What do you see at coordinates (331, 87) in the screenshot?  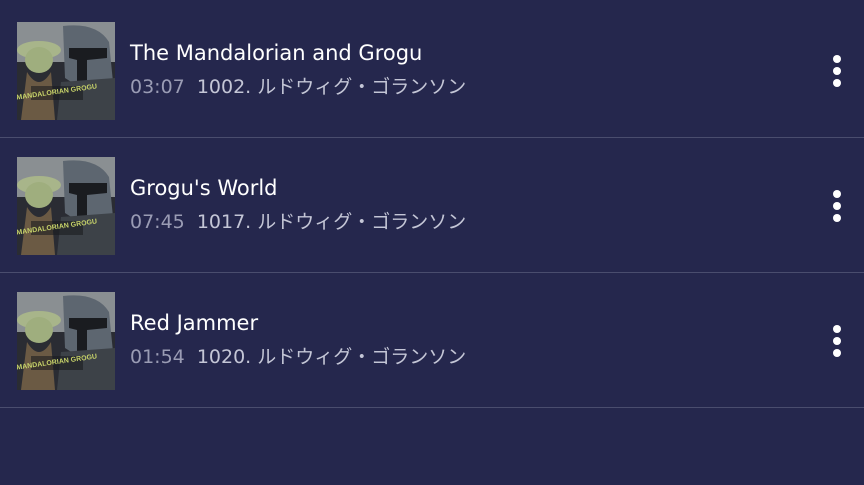 I see `track-artist: 1002. ルドウィグ・ゴランソン` at bounding box center [331, 87].